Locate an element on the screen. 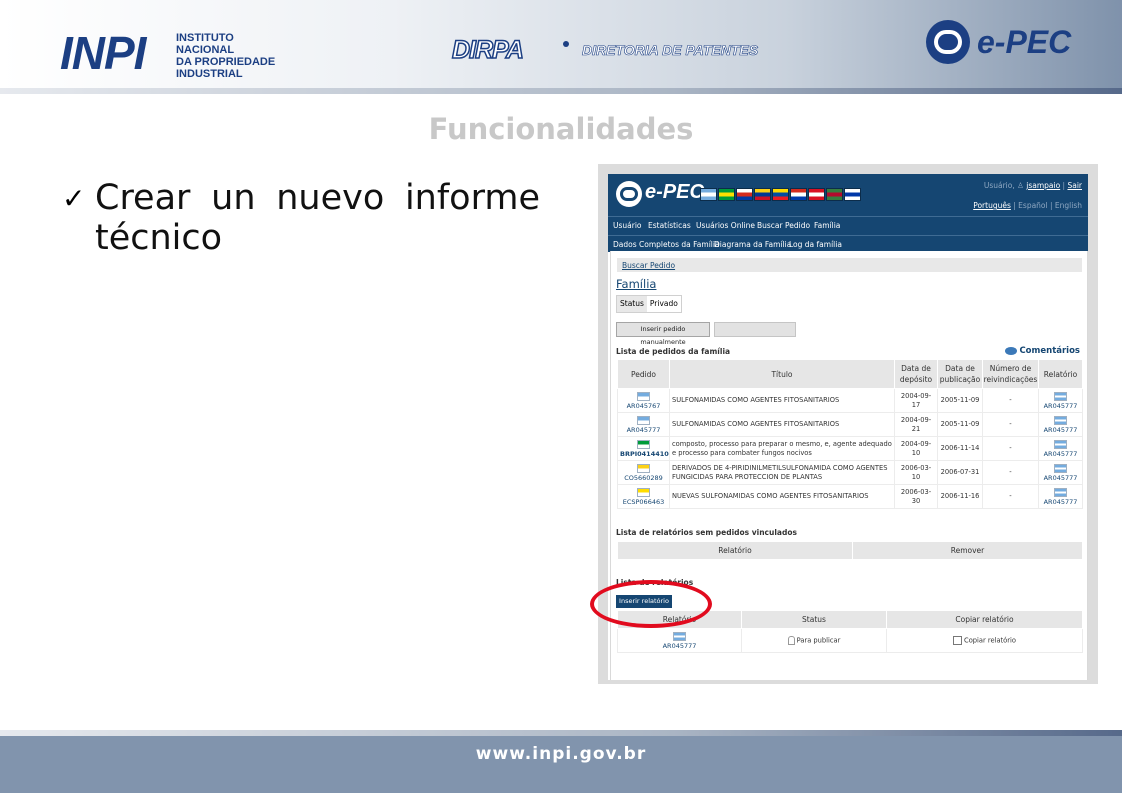 The width and height of the screenshot is (1122, 793). menu-estatisticas: Estatísticas is located at coordinates (669, 225).